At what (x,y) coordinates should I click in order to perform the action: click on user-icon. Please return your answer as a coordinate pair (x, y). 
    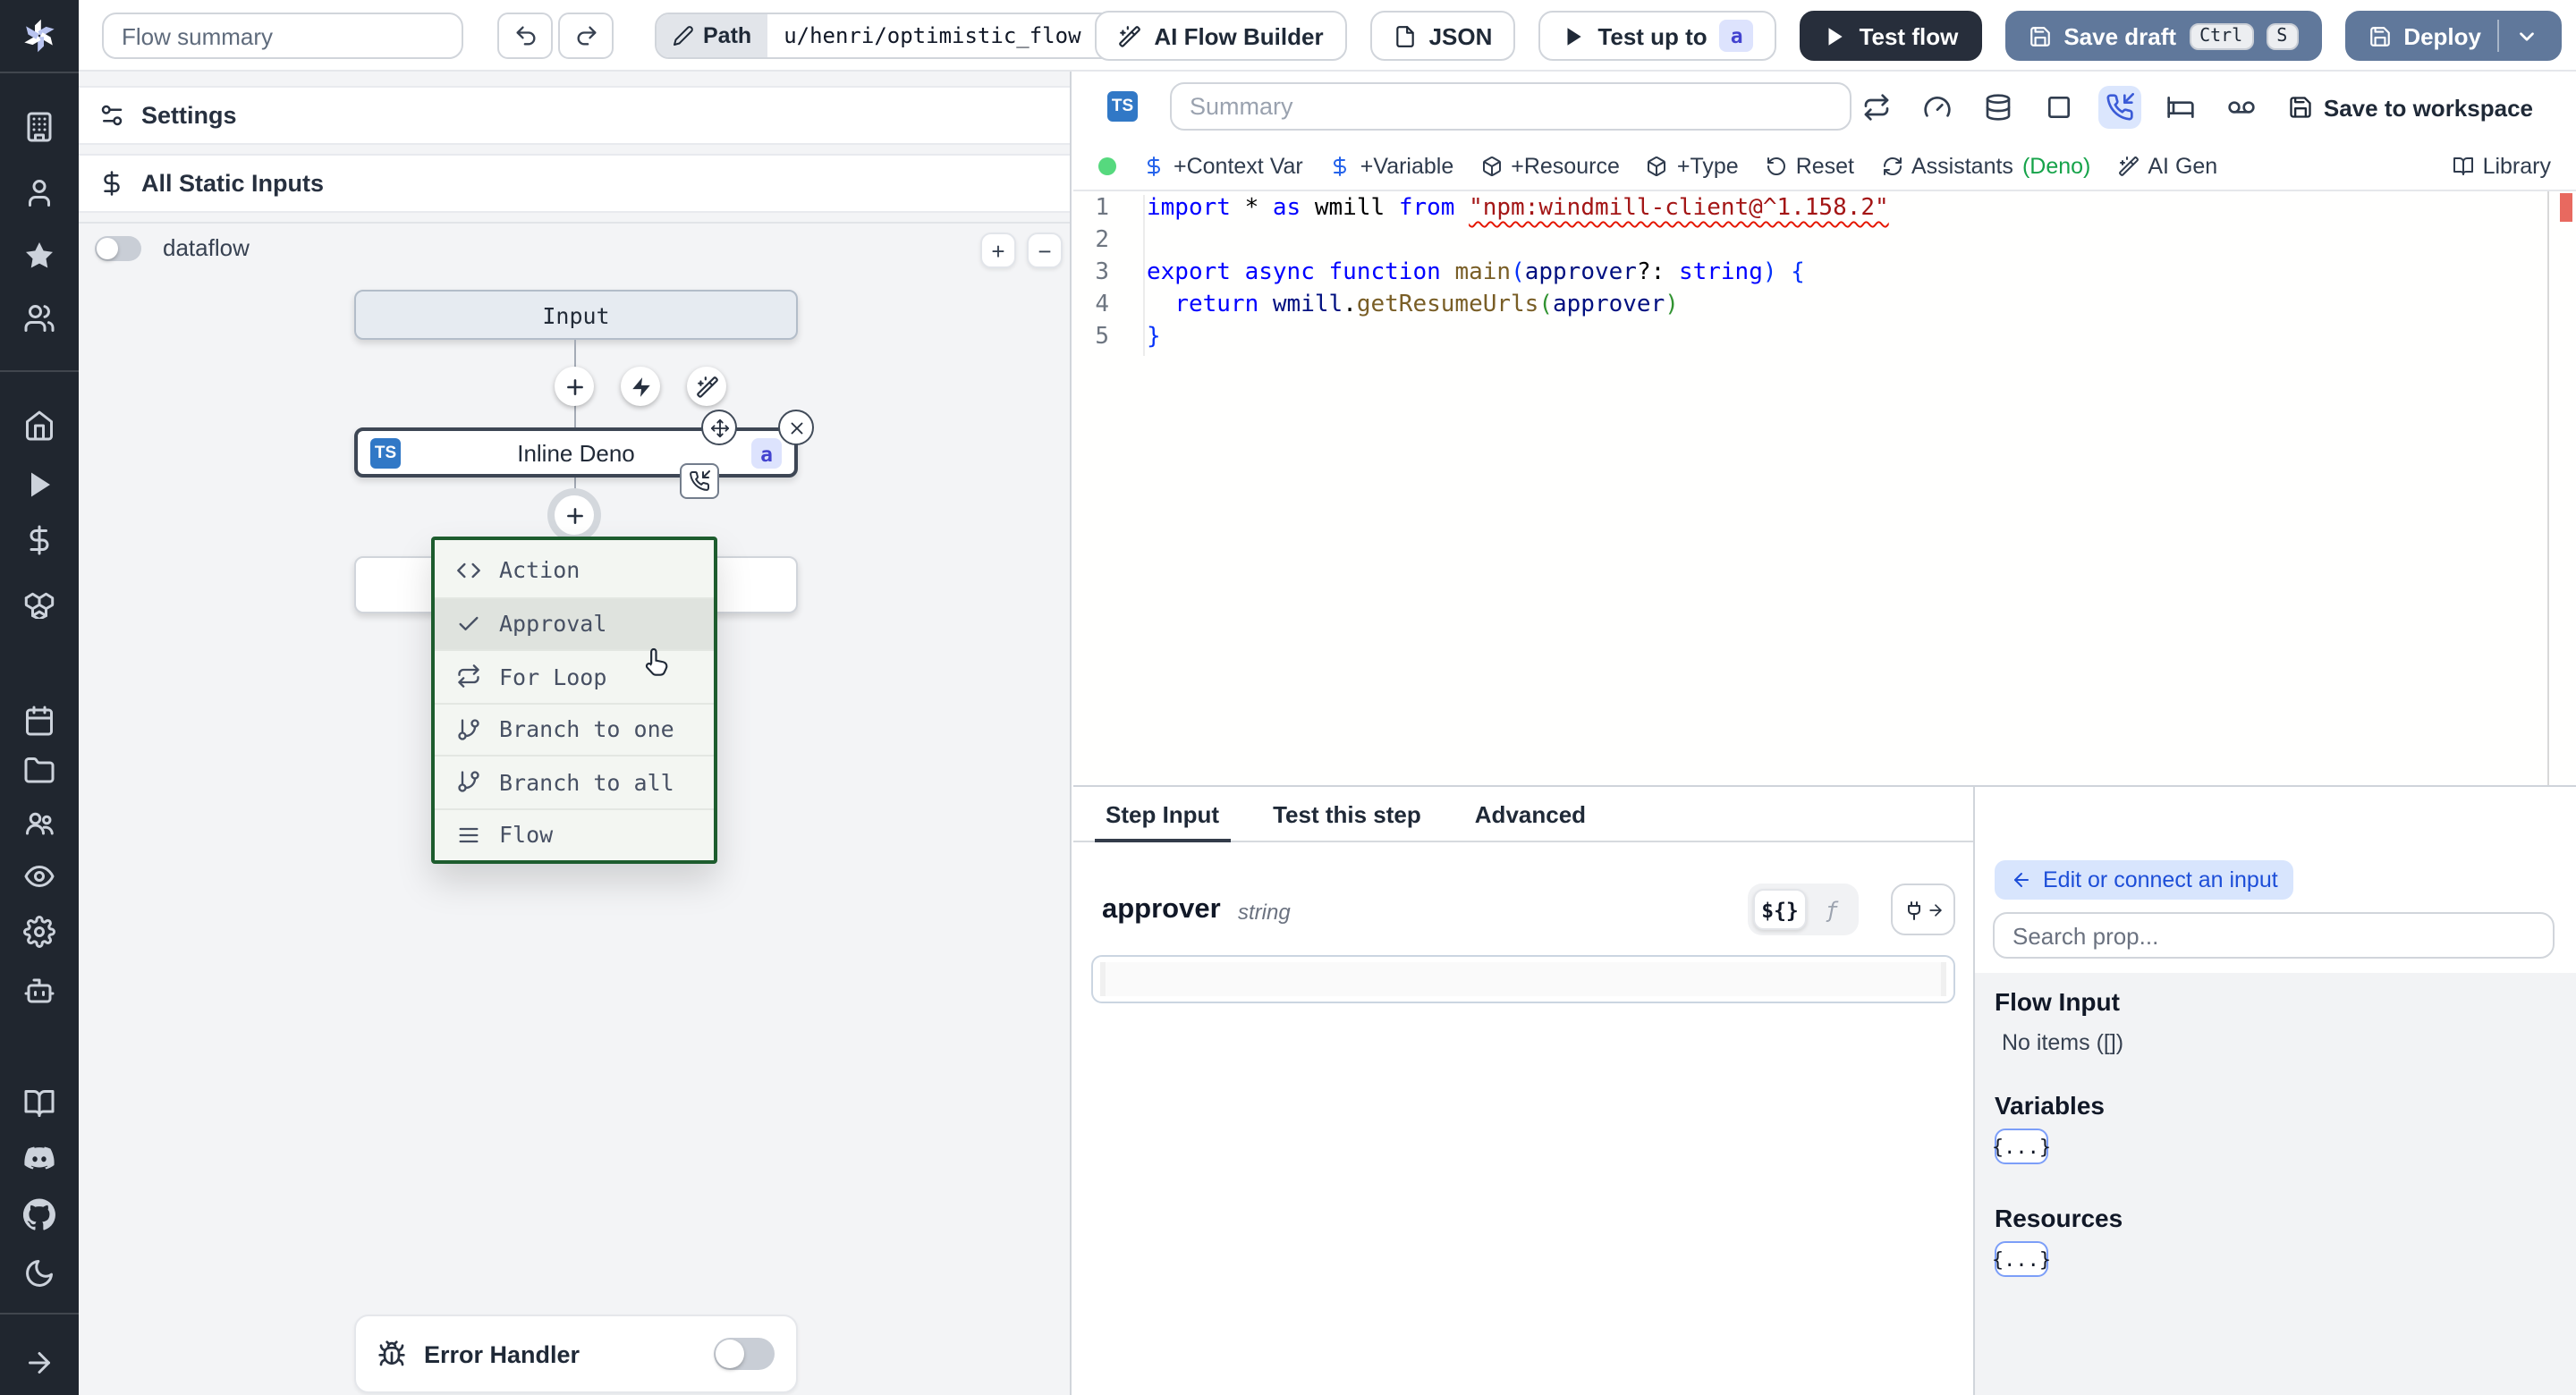
    Looking at the image, I should click on (39, 193).